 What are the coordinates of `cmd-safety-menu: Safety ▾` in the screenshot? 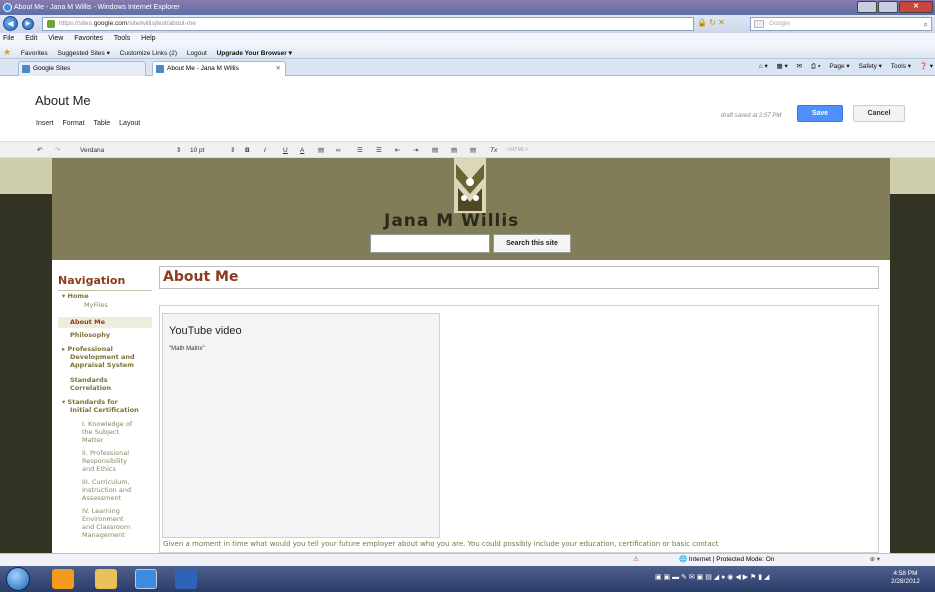 It's located at (870, 66).